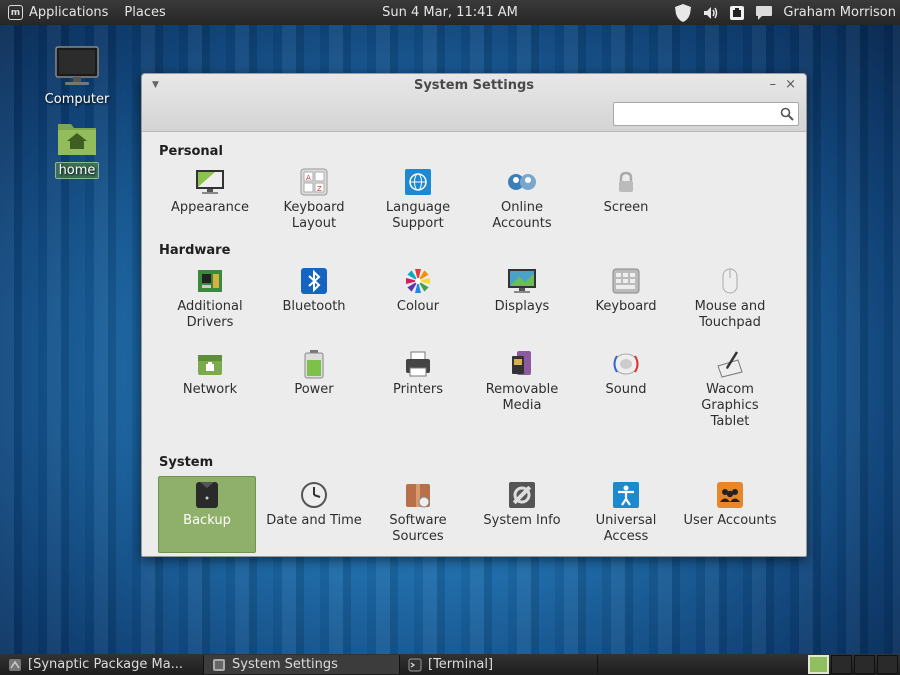 This screenshot has width=900, height=675. Describe the element at coordinates (210, 314) in the screenshot. I see `item-label: Additional Drivers` at that location.